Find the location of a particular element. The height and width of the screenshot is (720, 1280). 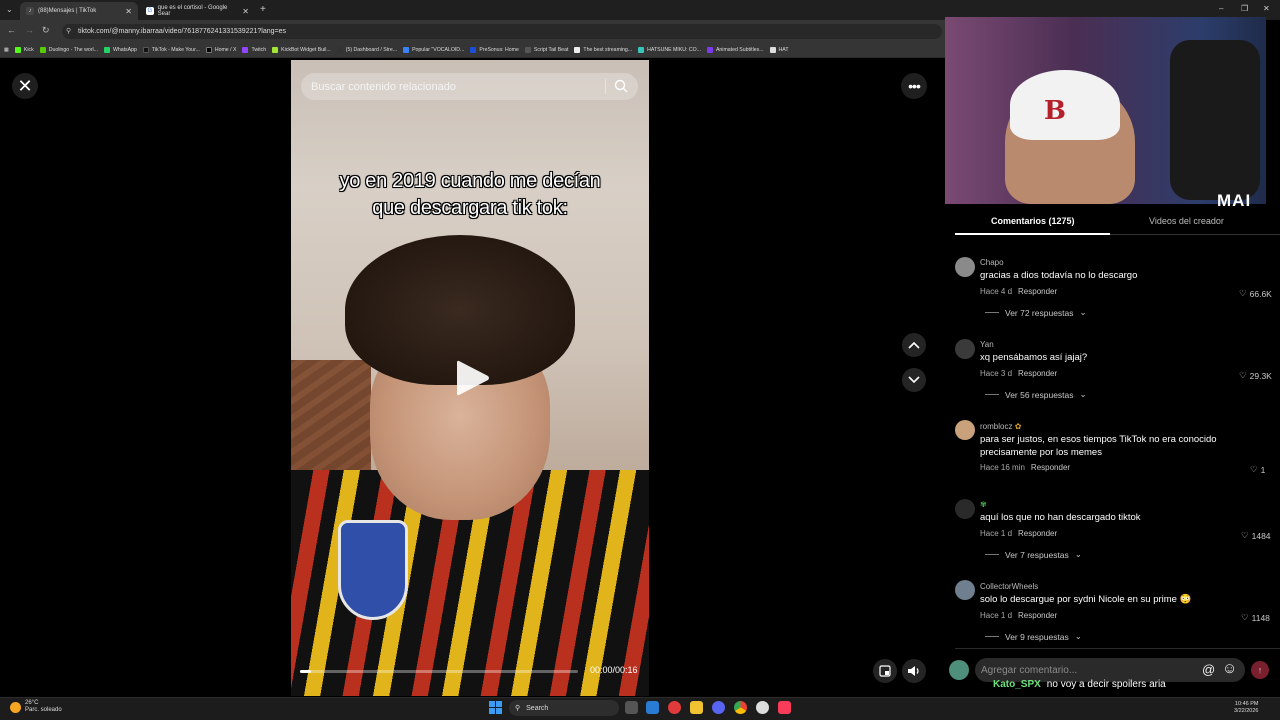

like-button: ♡ 1 is located at coordinates (1257, 469).